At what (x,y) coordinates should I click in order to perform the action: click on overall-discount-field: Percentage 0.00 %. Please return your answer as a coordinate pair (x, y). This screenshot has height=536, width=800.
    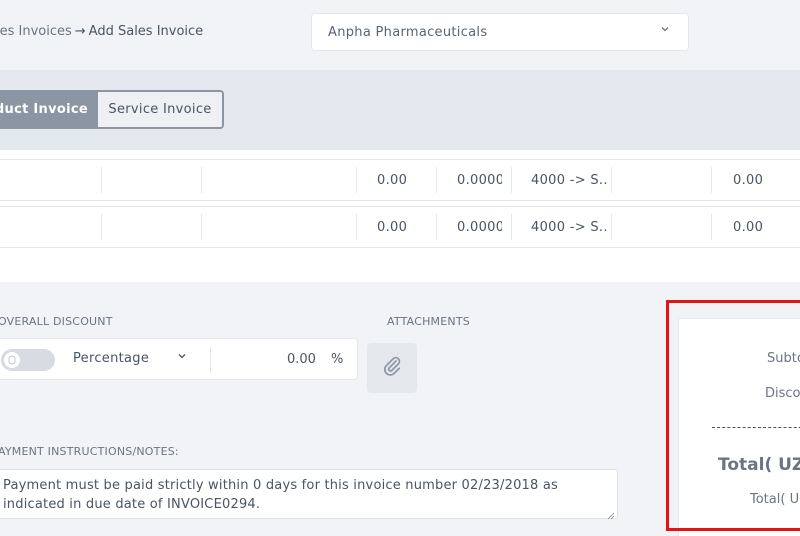
    Looking at the image, I should click on (179, 359).